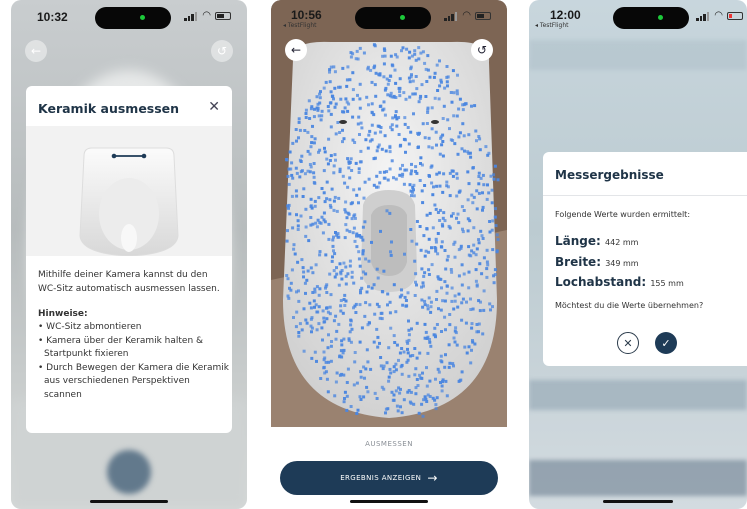 Image resolution: width=747 pixels, height=509 pixels. Describe the element at coordinates (129, 191) in the screenshot. I see `toilet-illustration` at that location.